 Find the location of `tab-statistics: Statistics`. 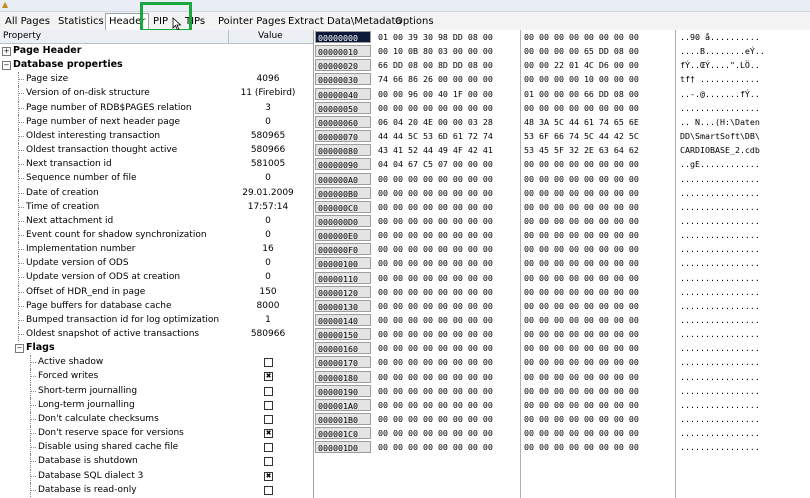

tab-statistics: Statistics is located at coordinates (81, 21).